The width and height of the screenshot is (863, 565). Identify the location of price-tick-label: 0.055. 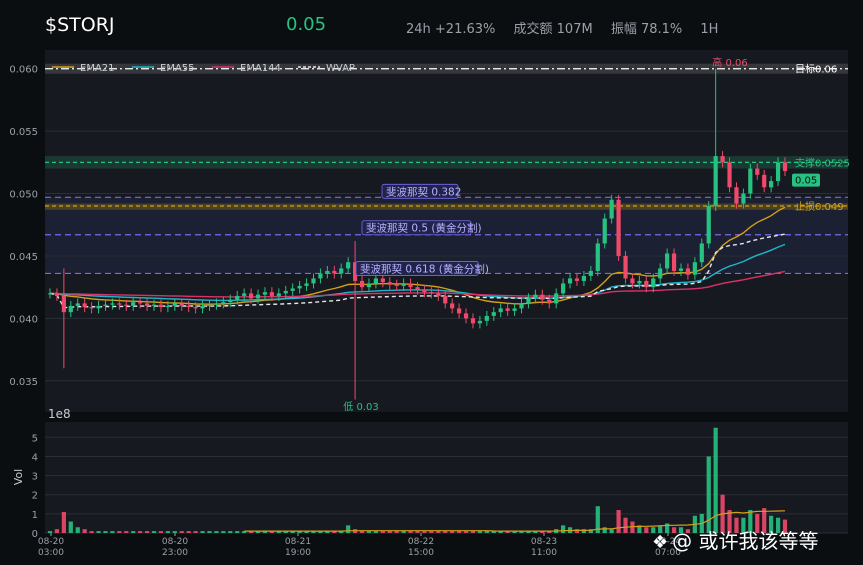
(23, 132).